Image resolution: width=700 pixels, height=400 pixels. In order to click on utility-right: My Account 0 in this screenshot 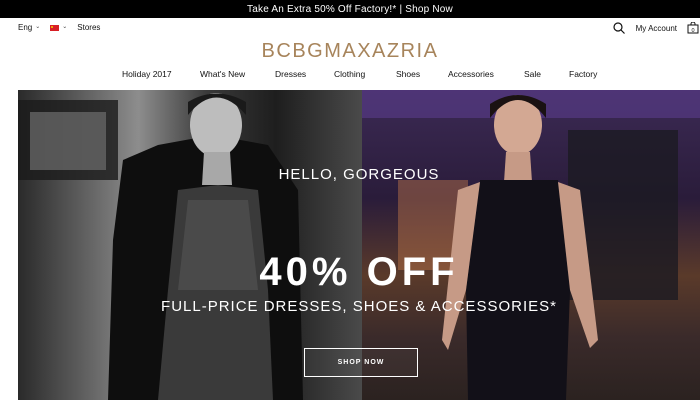, I will do `click(656, 28)`.